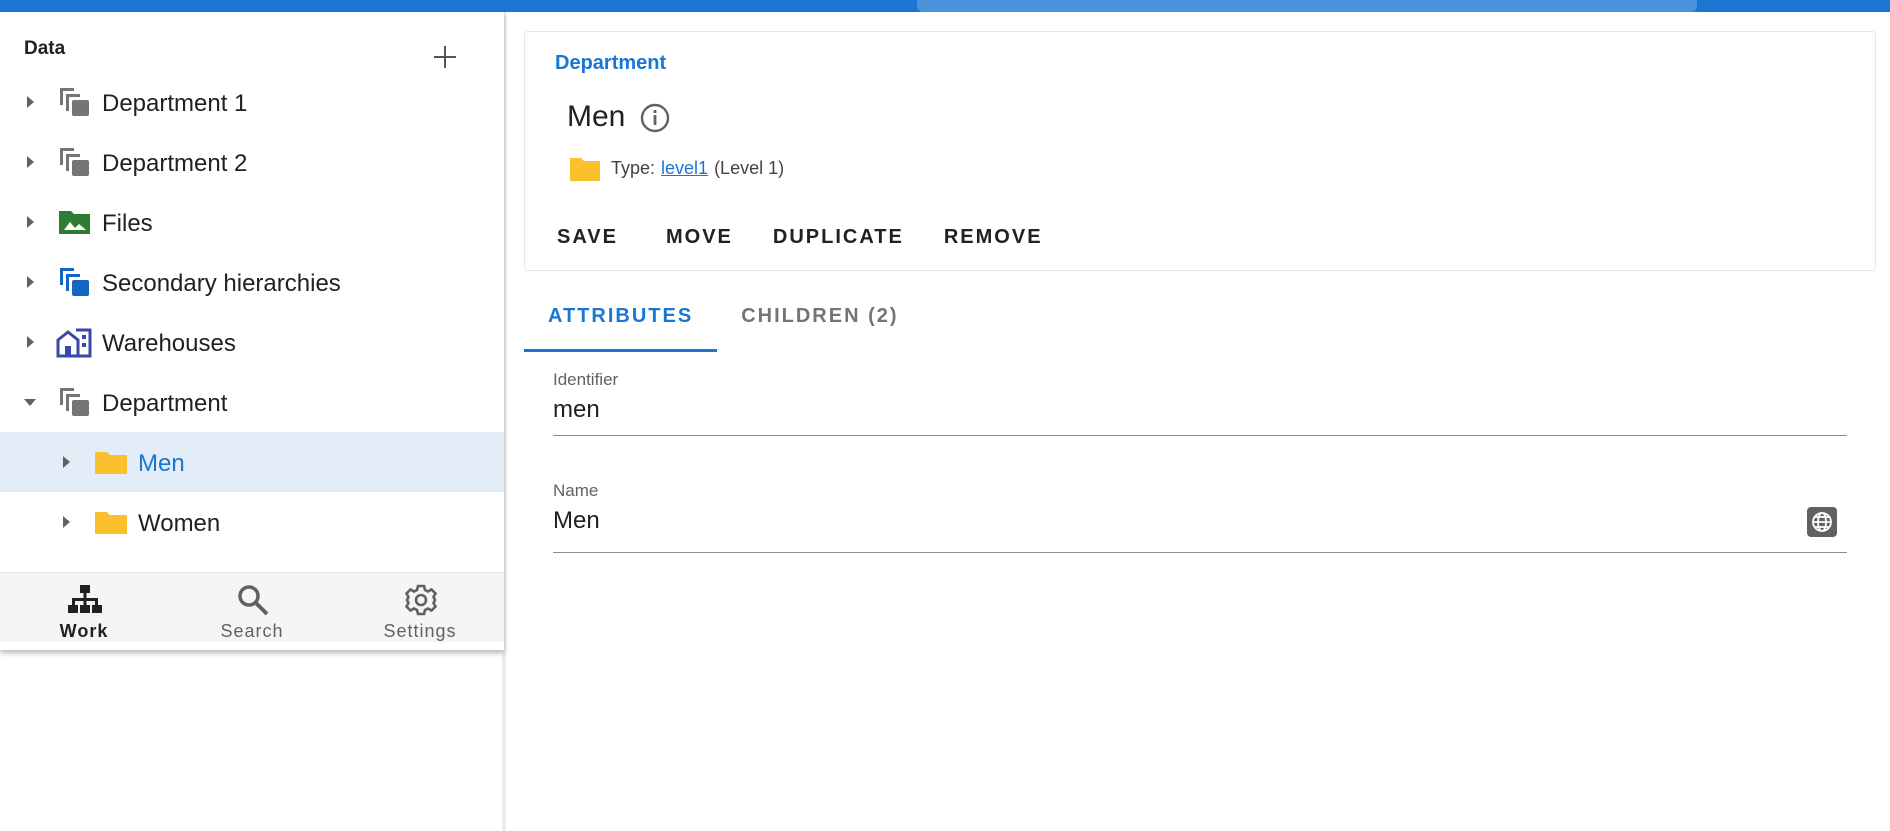  What do you see at coordinates (420, 631) in the screenshot?
I see `nav-label: Settings` at bounding box center [420, 631].